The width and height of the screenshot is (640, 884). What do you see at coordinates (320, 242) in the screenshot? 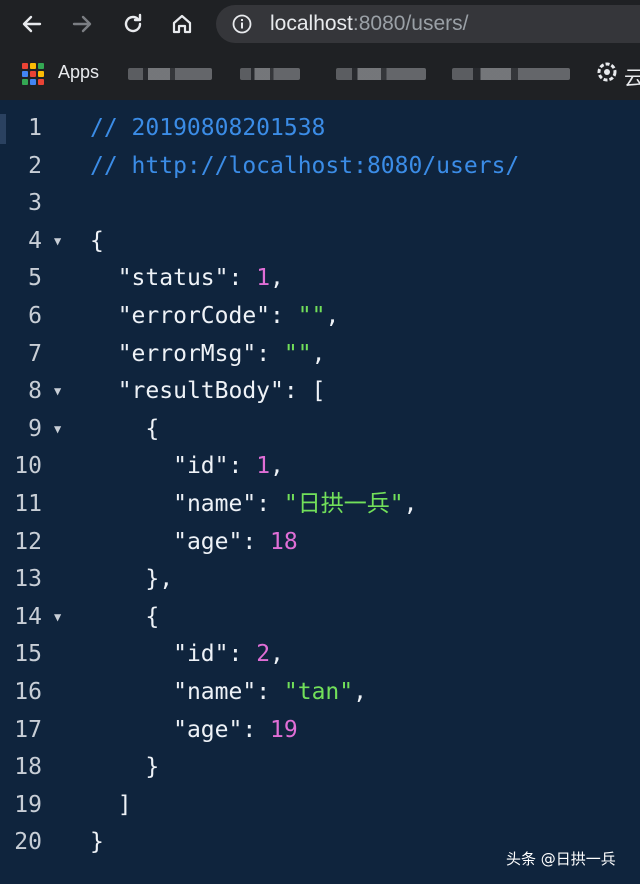
I see `code-line: 4 ▼ {` at bounding box center [320, 242].